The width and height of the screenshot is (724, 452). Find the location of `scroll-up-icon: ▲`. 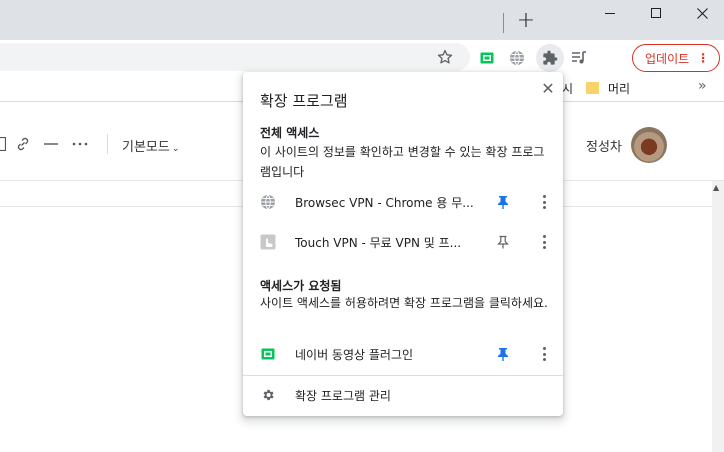

scroll-up-icon: ▲ is located at coordinates (716, 187).